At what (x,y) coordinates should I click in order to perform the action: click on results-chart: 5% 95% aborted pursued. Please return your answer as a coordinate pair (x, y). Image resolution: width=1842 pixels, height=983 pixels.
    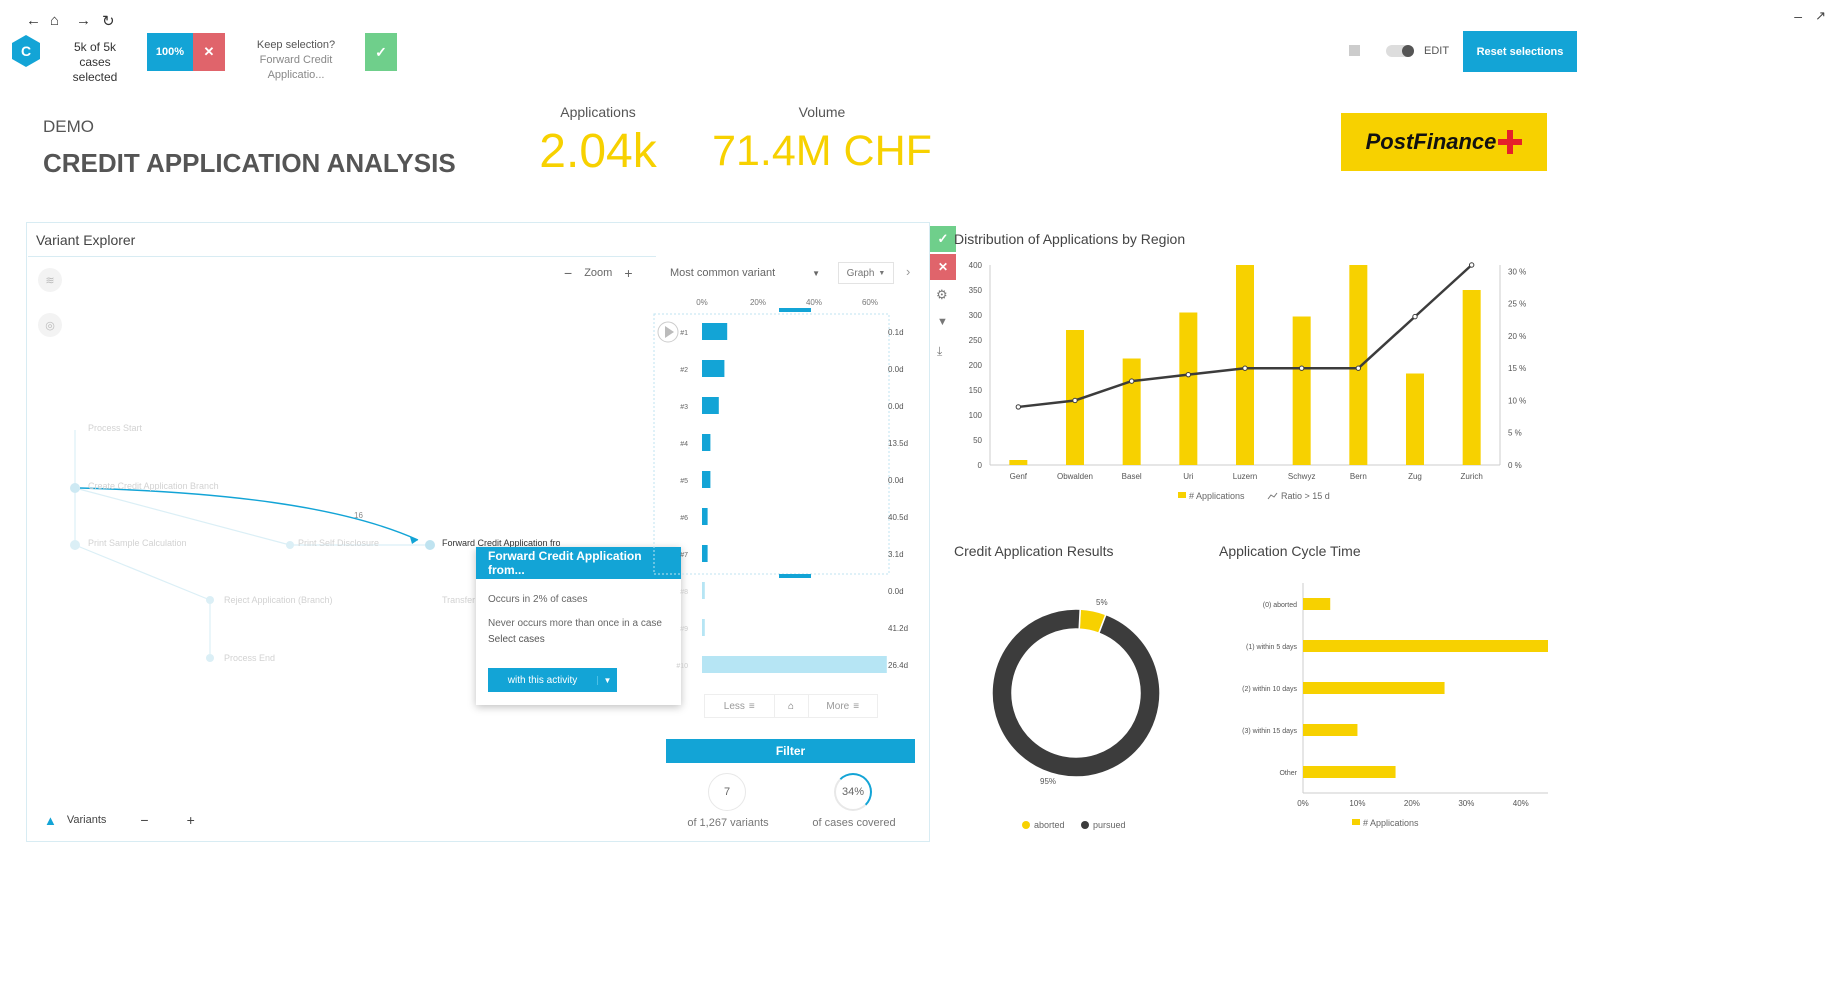
    Looking at the image, I should click on (1080, 707).